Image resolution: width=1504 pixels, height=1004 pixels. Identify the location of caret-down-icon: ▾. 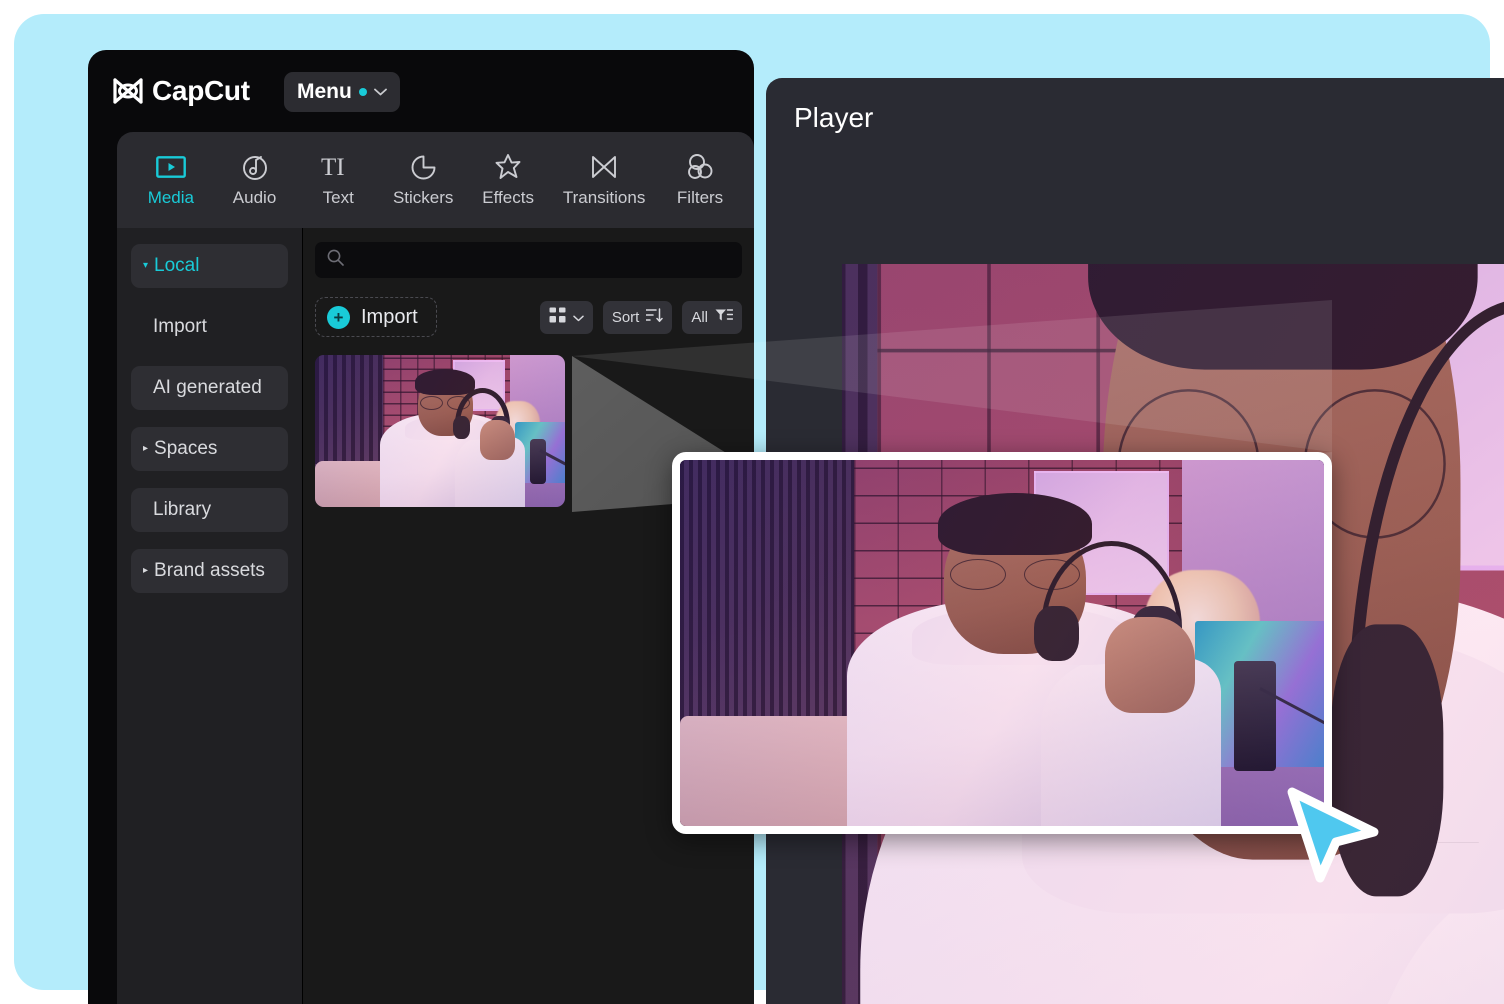
(146, 265).